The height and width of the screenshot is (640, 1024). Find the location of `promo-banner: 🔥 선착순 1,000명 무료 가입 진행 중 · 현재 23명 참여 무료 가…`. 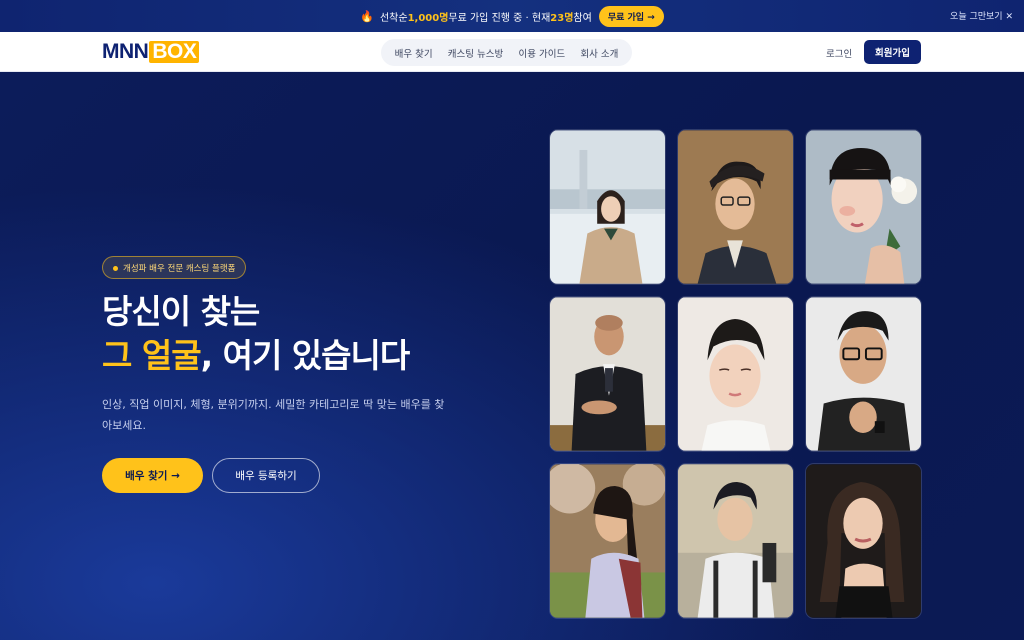

promo-banner: 🔥 선착순 1,000명 무료 가입 진행 중 · 현재 23명 참여 무료 가… is located at coordinates (512, 16).